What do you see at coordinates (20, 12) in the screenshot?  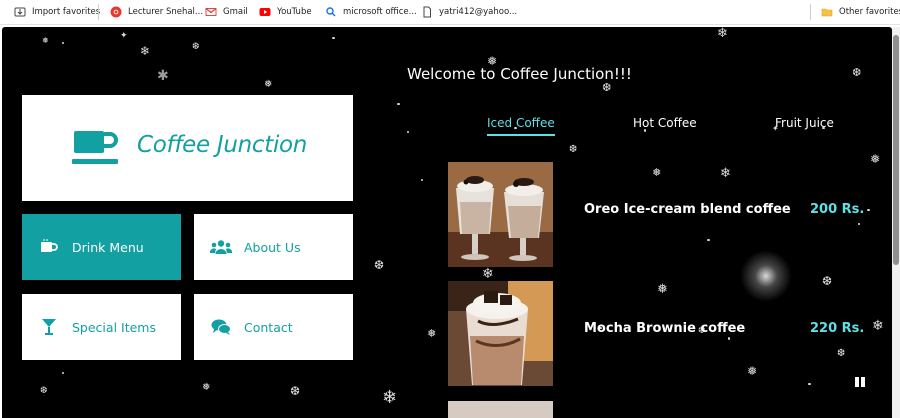 I see `import-icon` at bounding box center [20, 12].